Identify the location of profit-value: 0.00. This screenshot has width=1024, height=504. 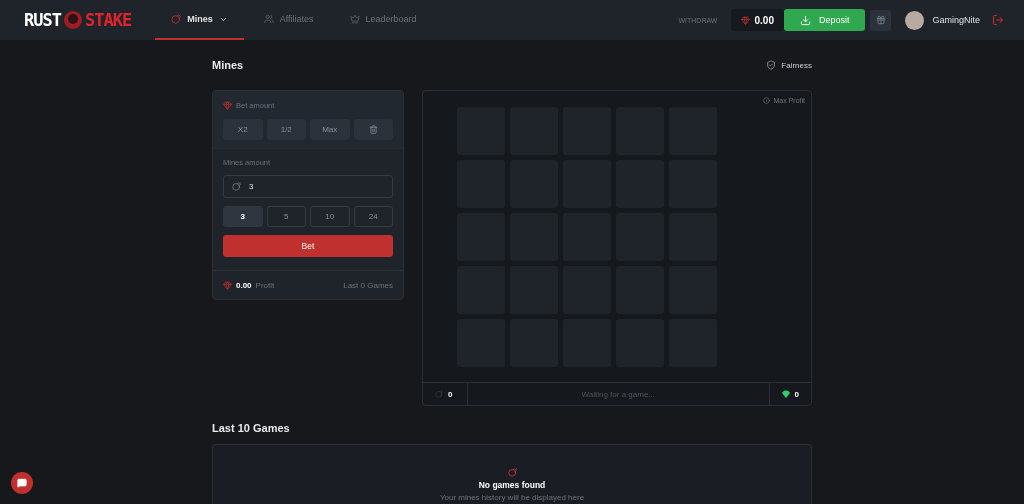
(244, 285).